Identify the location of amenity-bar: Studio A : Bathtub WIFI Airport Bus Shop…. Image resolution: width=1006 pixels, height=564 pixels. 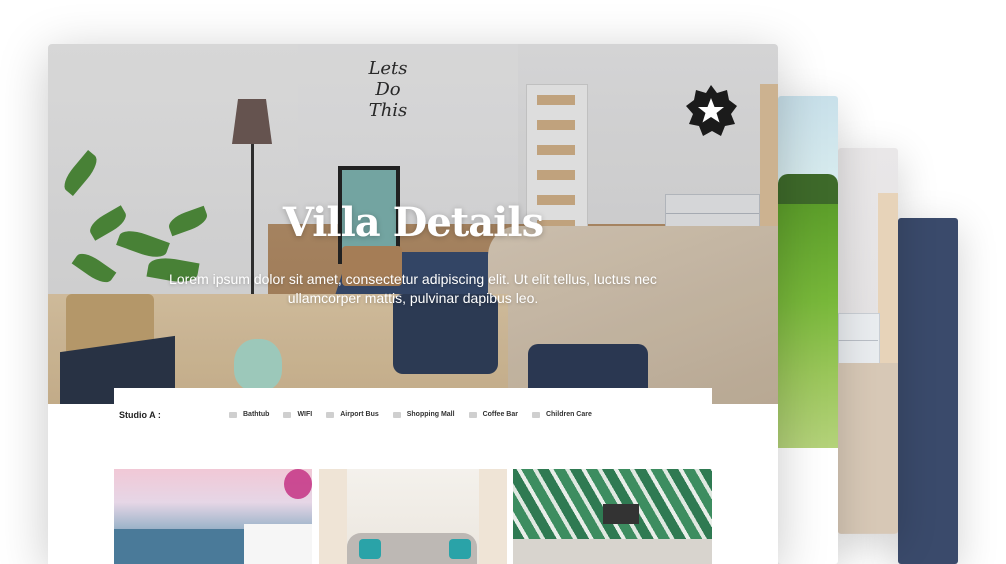
(413, 415).